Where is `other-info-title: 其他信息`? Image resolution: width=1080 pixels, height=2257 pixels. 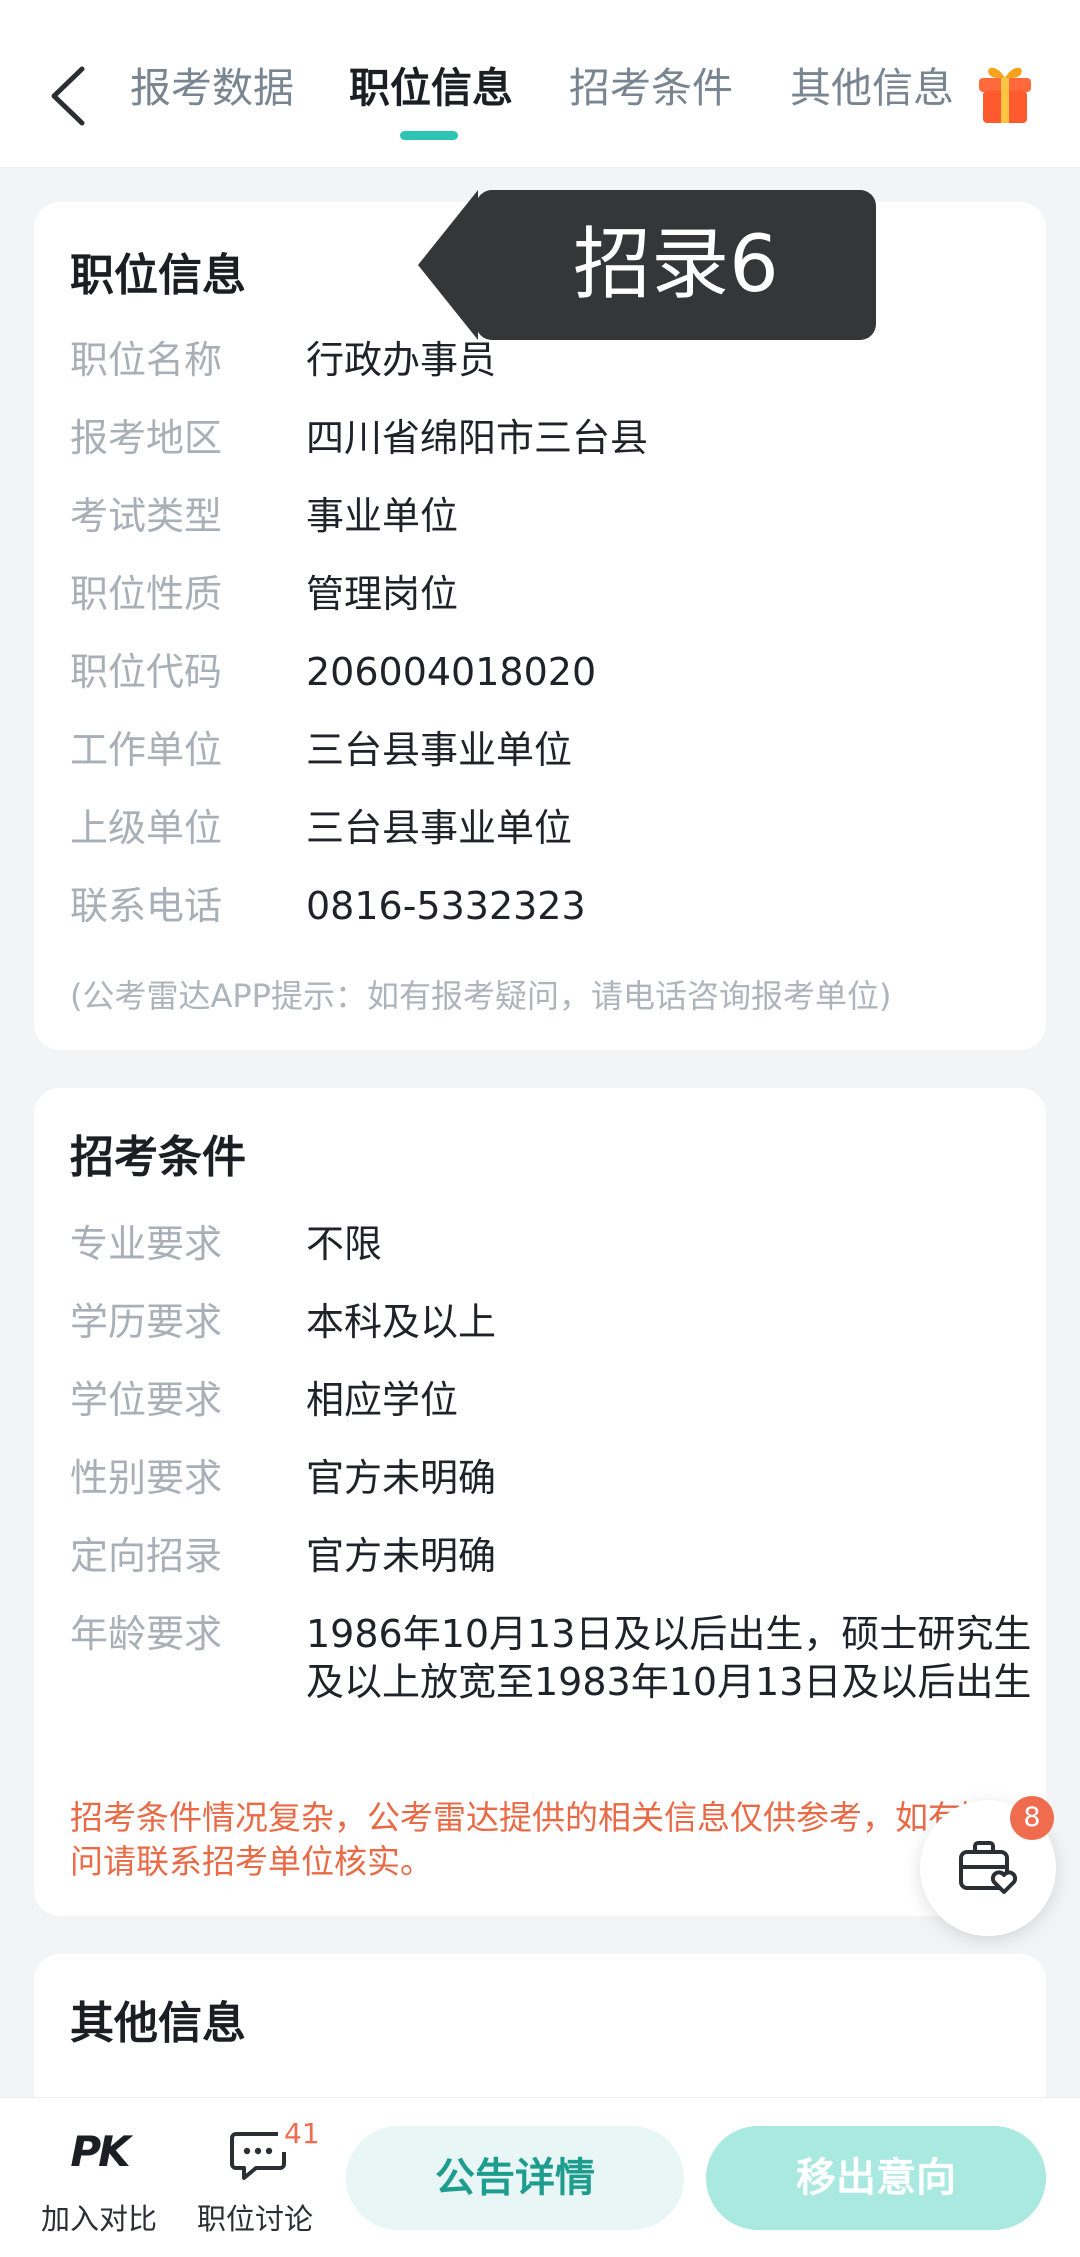 other-info-title: 其他信息 is located at coordinates (158, 2023).